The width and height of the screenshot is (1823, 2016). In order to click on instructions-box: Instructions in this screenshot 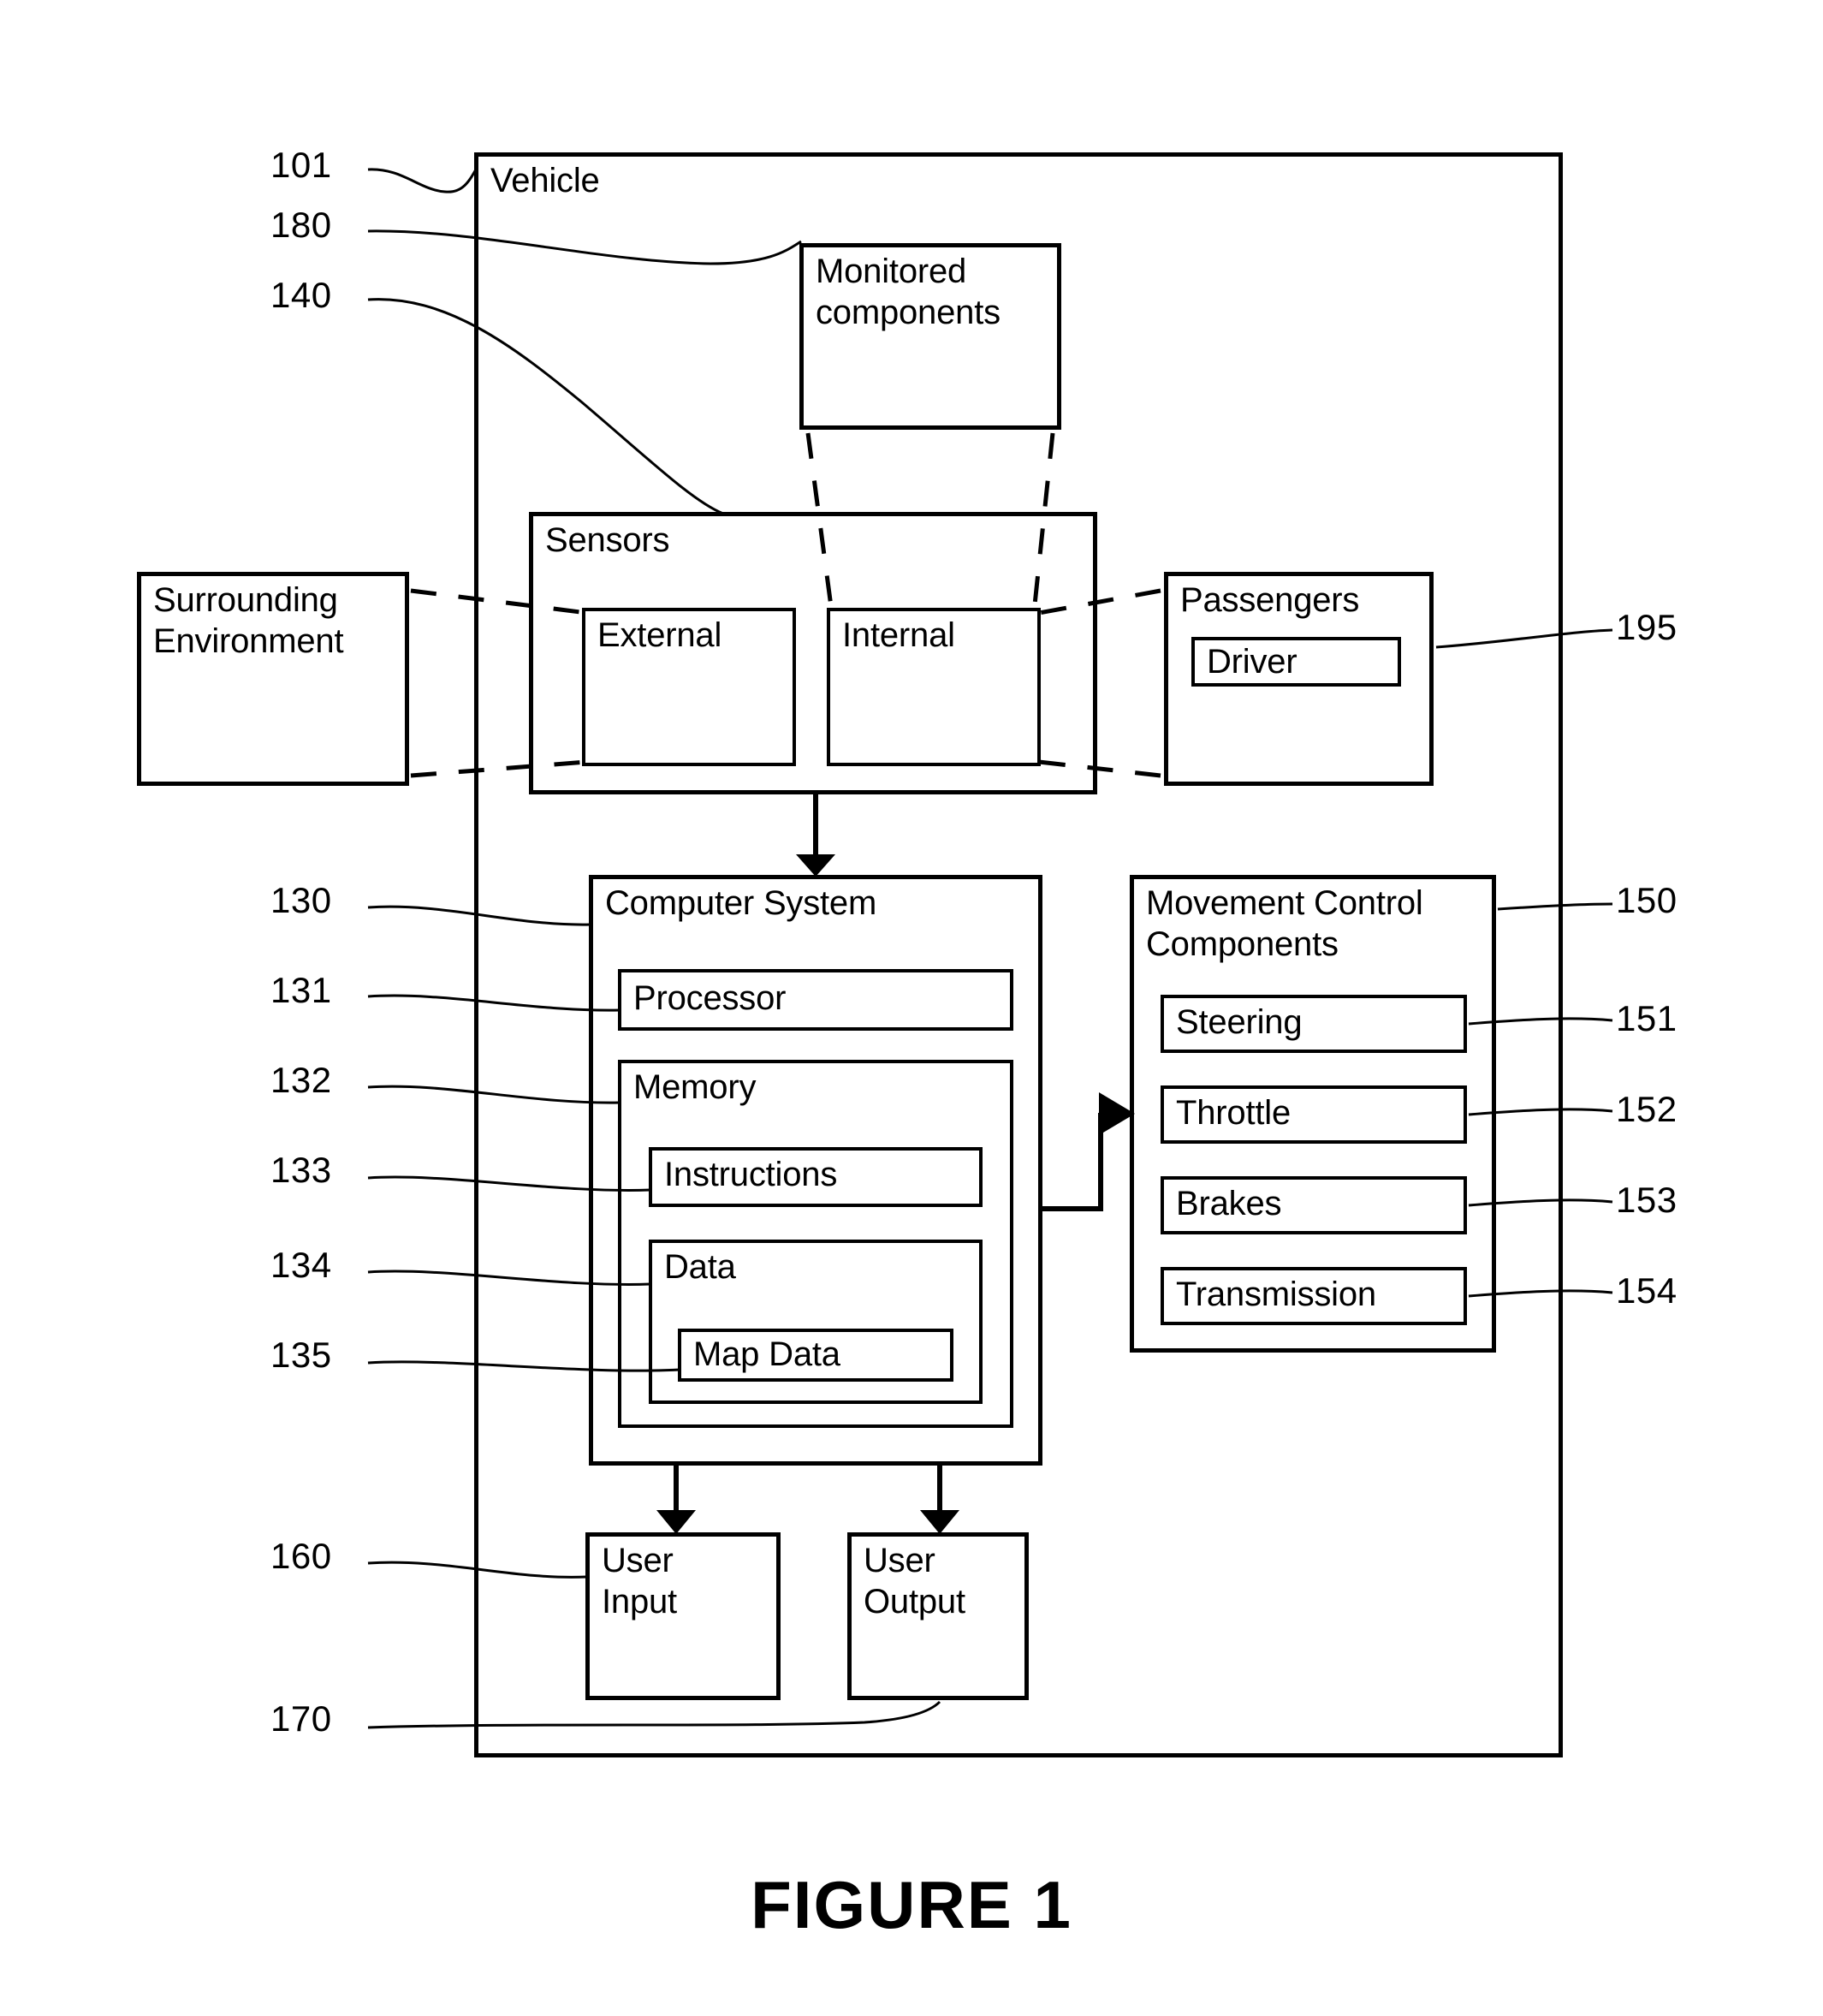, I will do `click(816, 1177)`.